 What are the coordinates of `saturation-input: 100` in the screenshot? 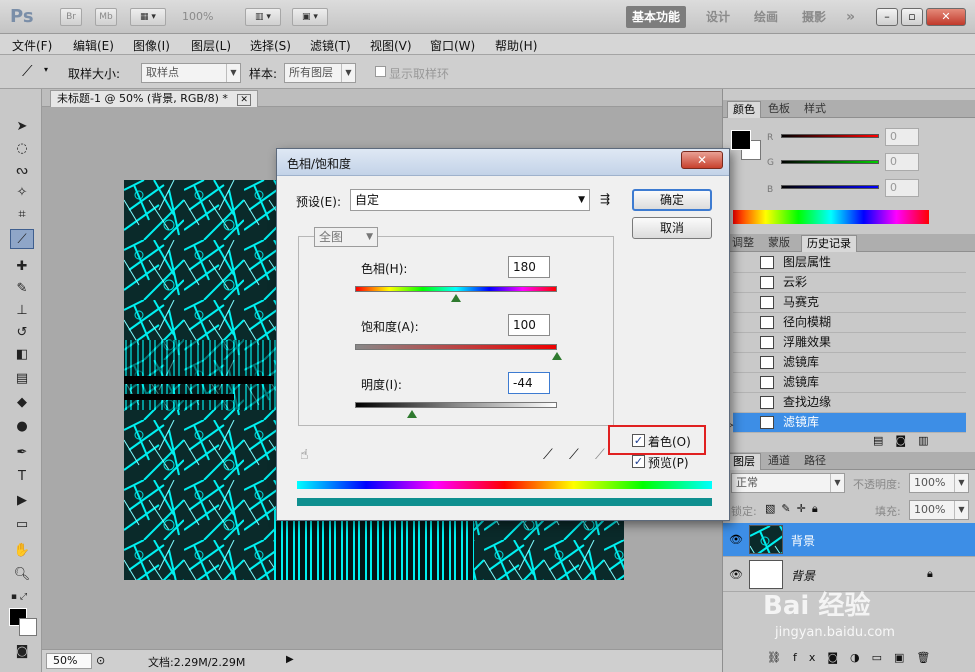 It's located at (529, 325).